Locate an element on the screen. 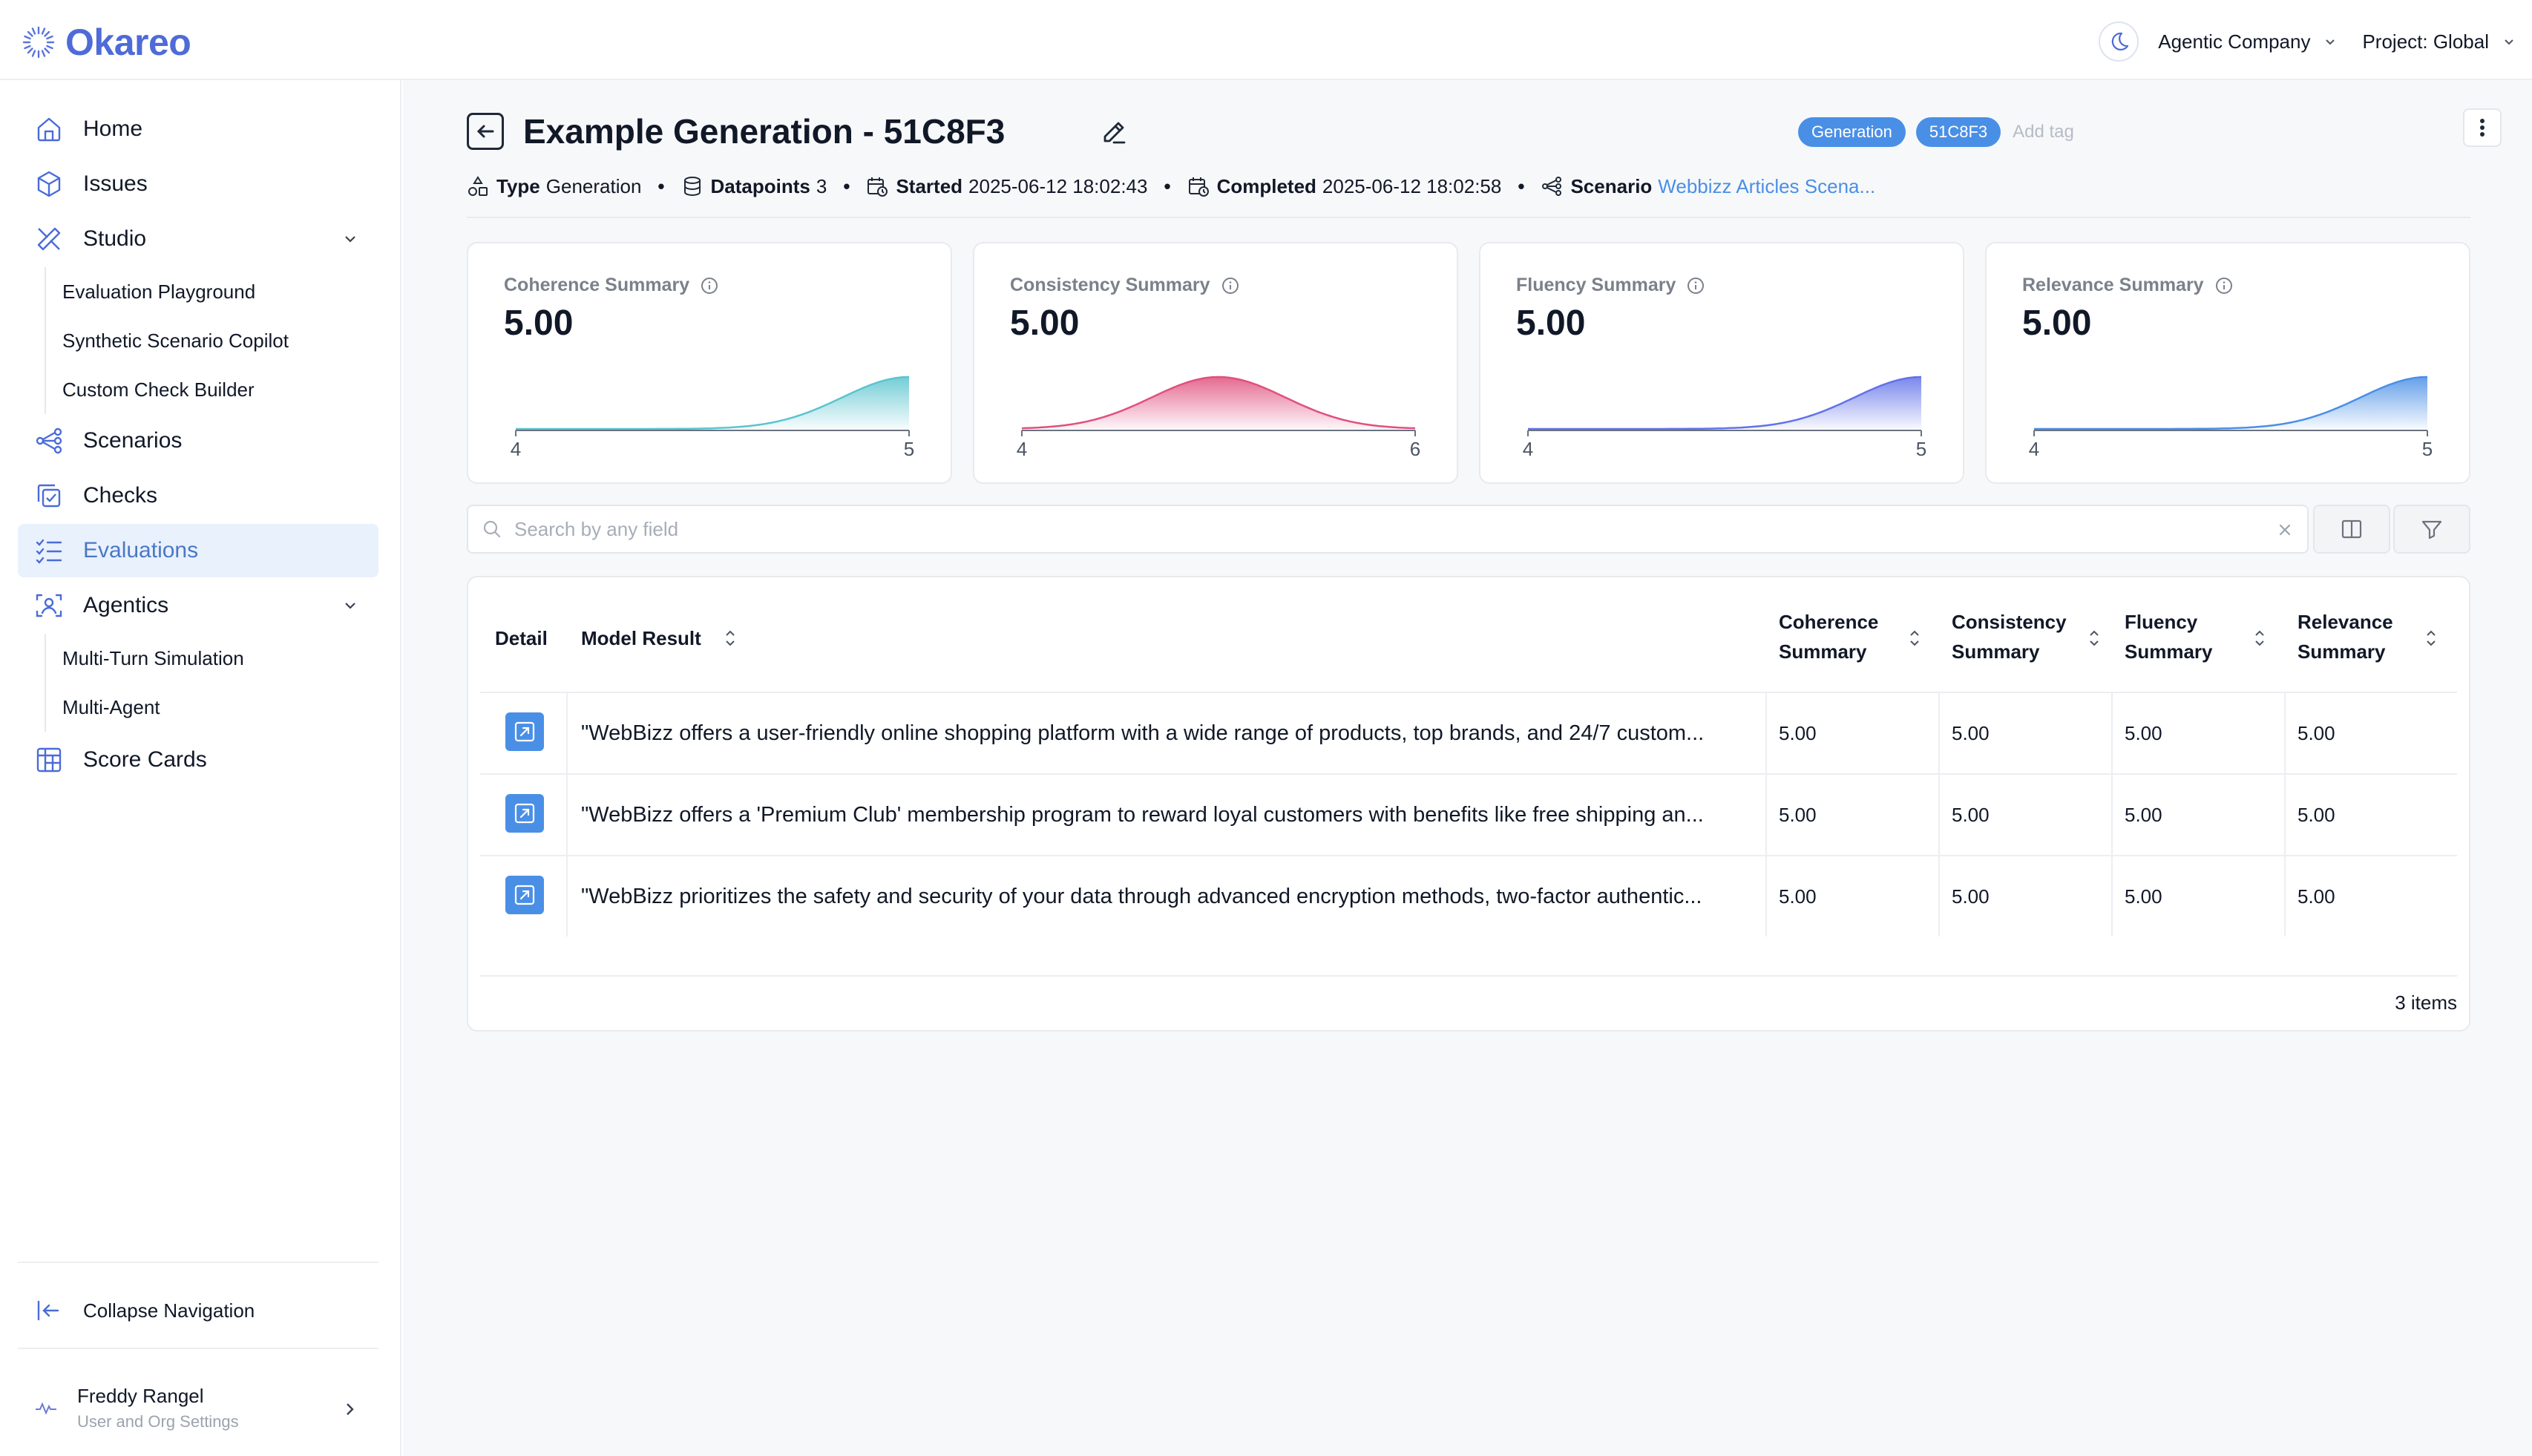 The image size is (2532, 1456). sidebar-item-label: Issues is located at coordinates (116, 184).